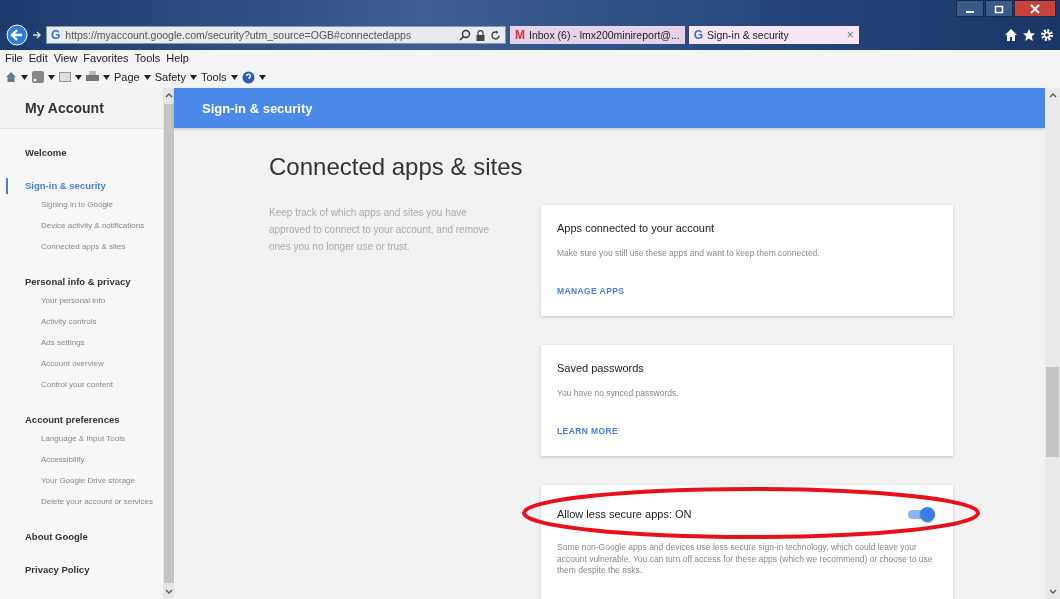  Describe the element at coordinates (1052, 412) in the screenshot. I see `scrollbar-thumb` at that location.